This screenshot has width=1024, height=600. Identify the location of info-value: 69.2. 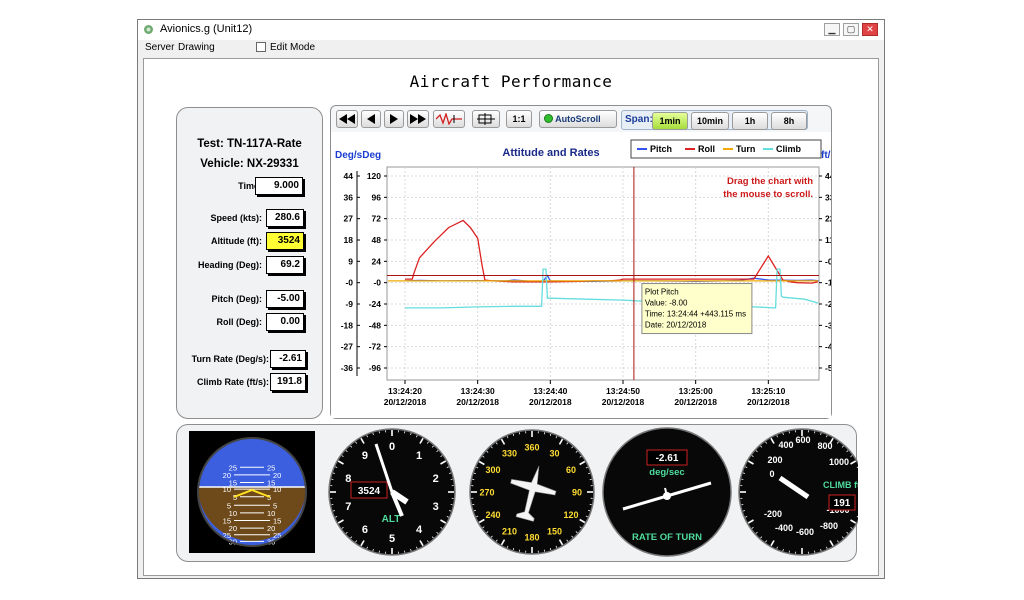
(285, 265).